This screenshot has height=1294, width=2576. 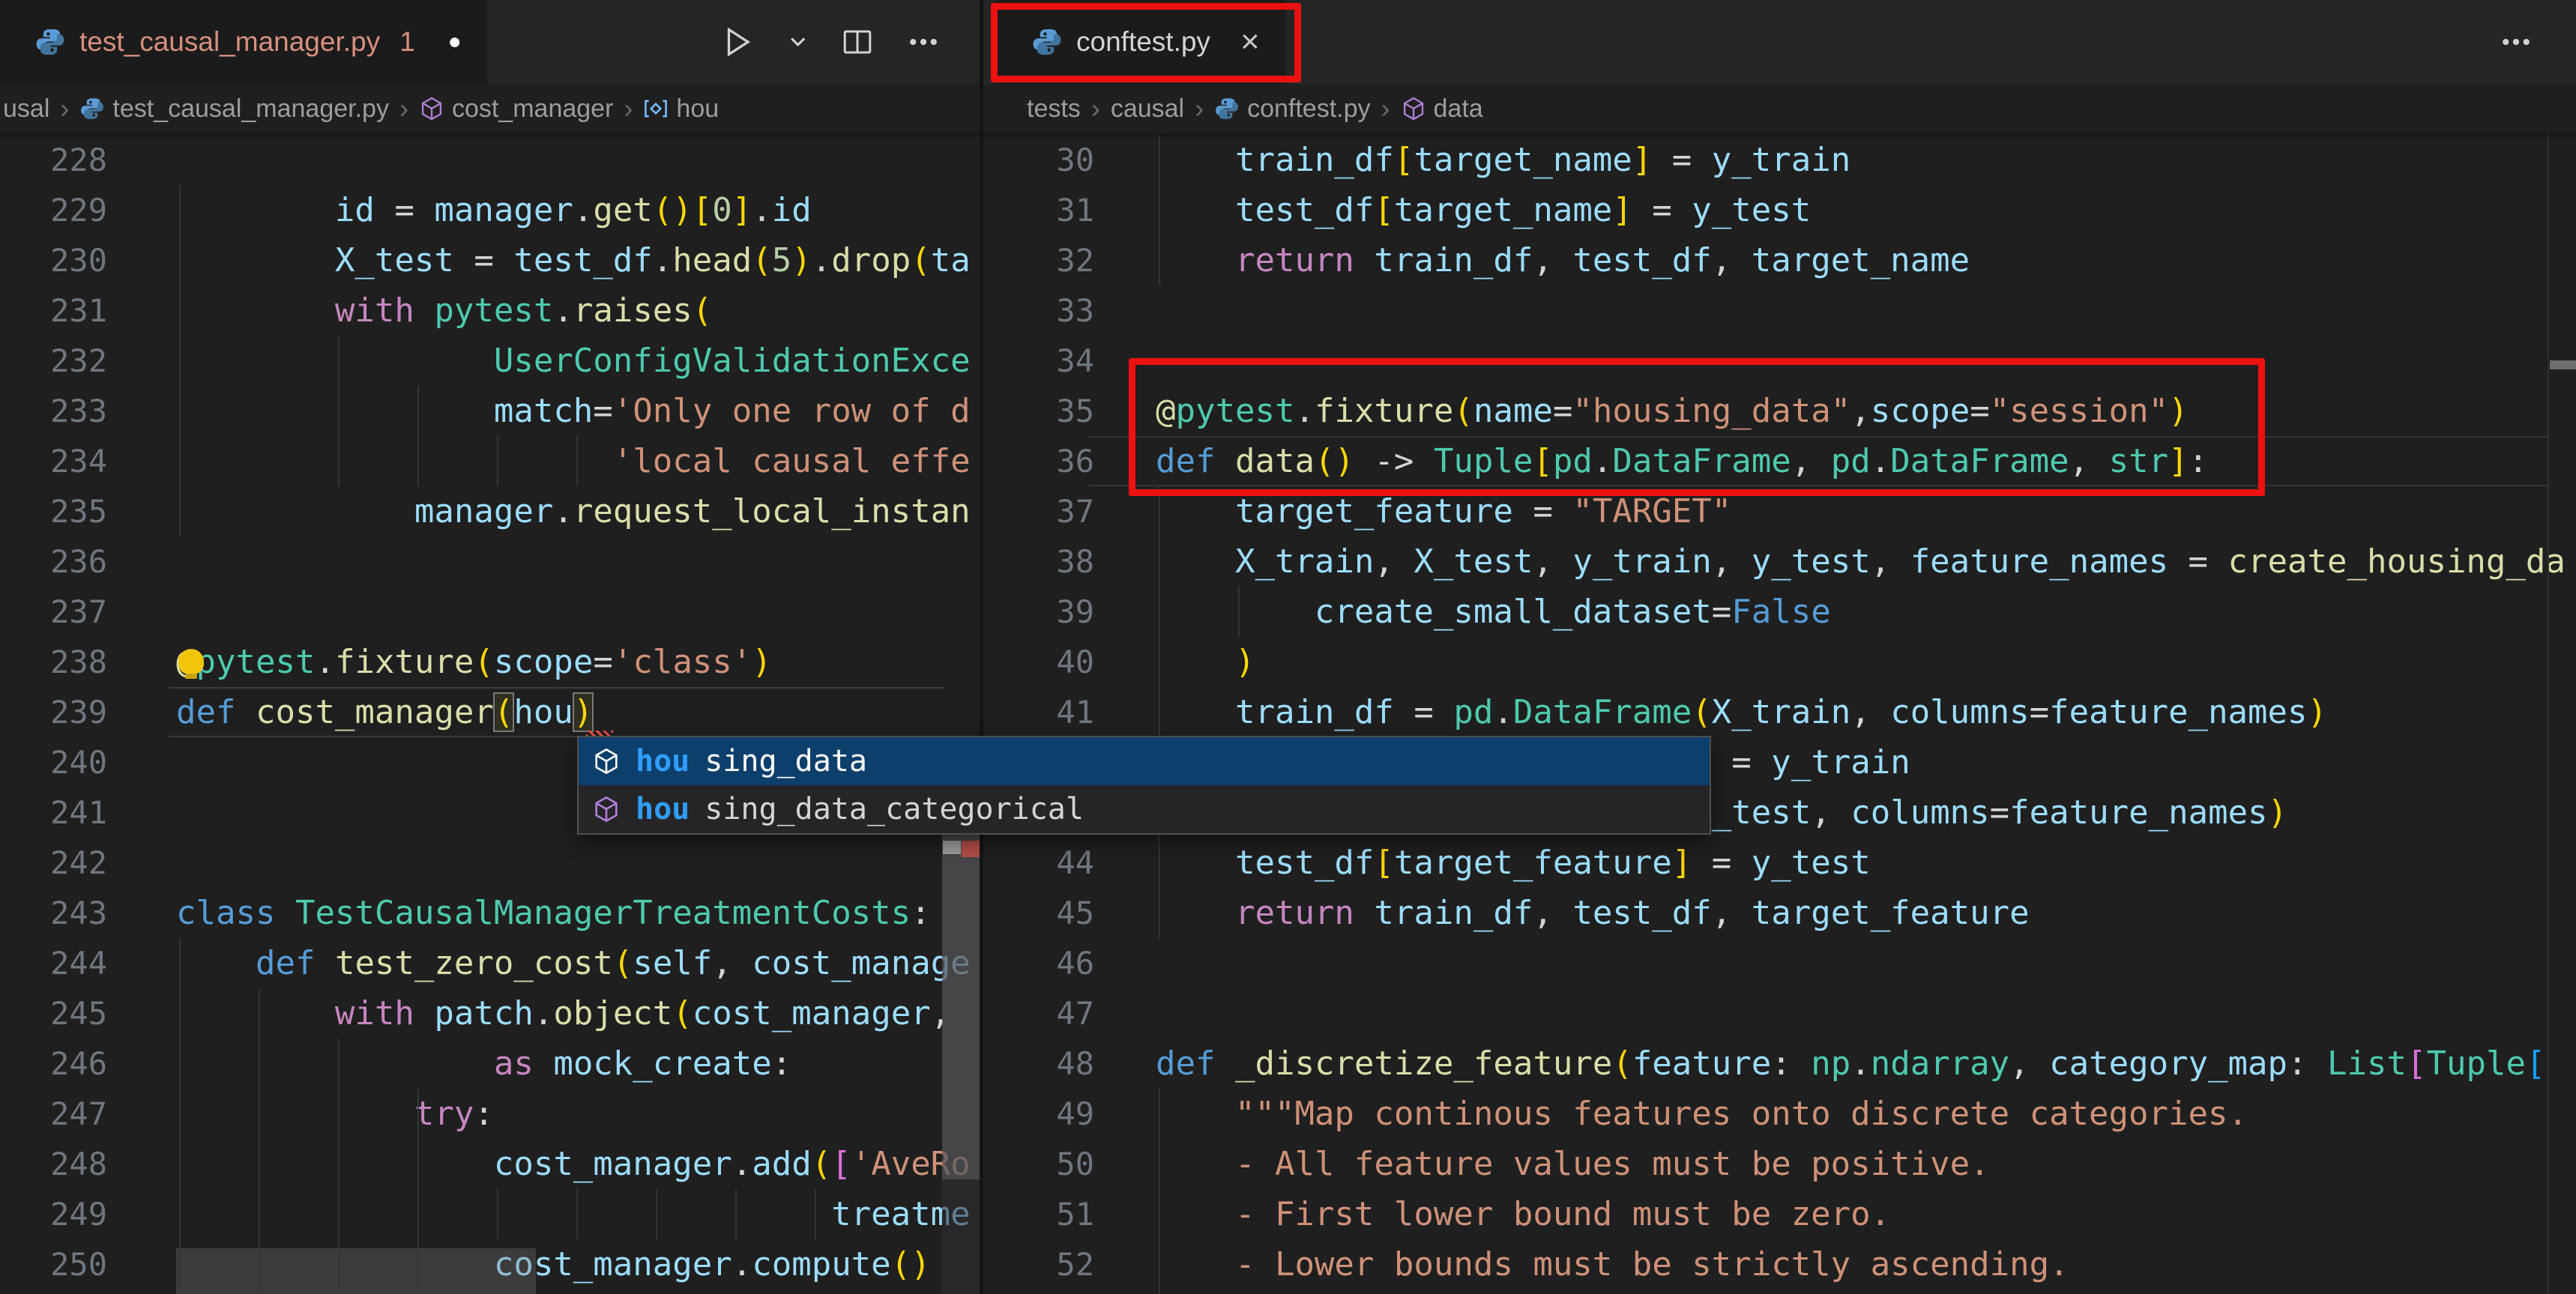 What do you see at coordinates (1861, 612) in the screenshot?
I see `code-line: create_small_dataset=False` at bounding box center [1861, 612].